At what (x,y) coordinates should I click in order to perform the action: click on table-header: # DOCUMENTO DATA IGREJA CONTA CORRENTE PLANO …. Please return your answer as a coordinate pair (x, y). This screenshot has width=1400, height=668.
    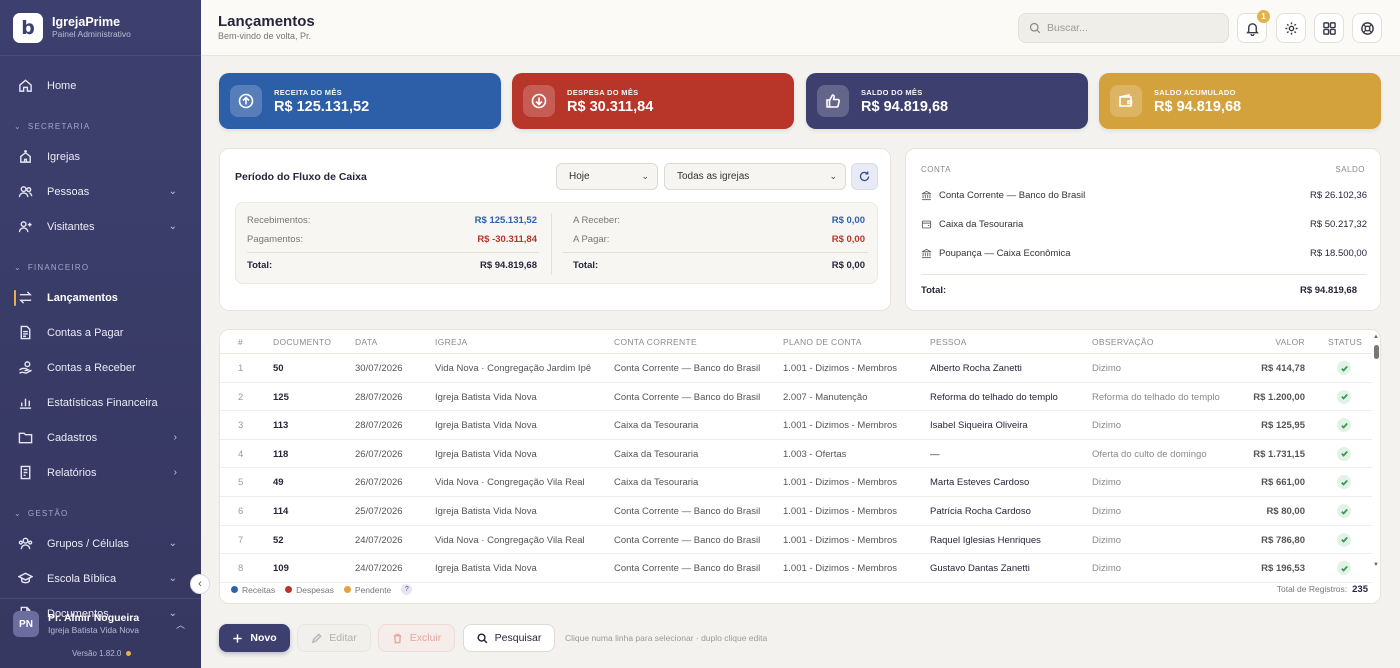
    Looking at the image, I should click on (796, 342).